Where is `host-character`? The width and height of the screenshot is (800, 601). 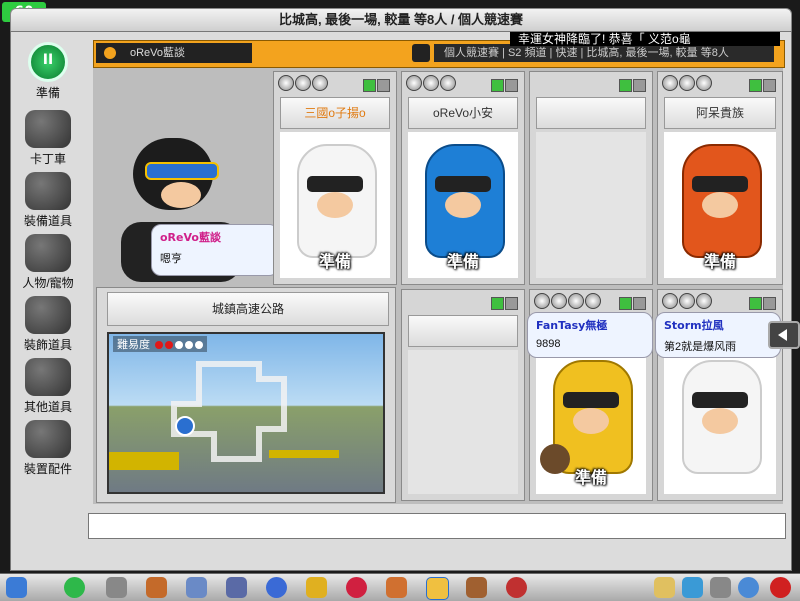
host-character is located at coordinates (183, 217).